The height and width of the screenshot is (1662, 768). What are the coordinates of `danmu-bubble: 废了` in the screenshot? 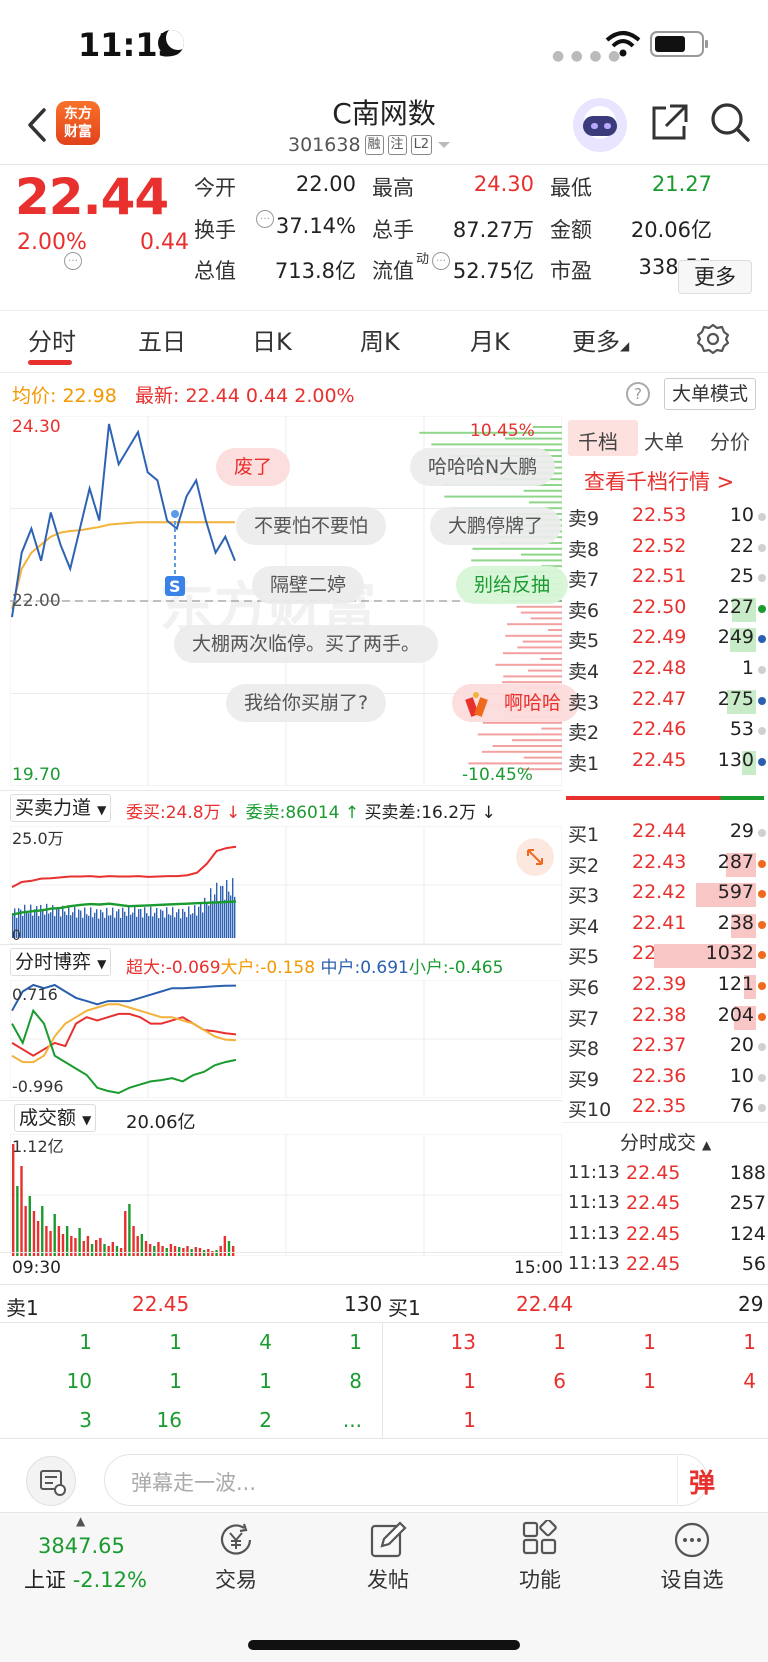 It's located at (253, 467).